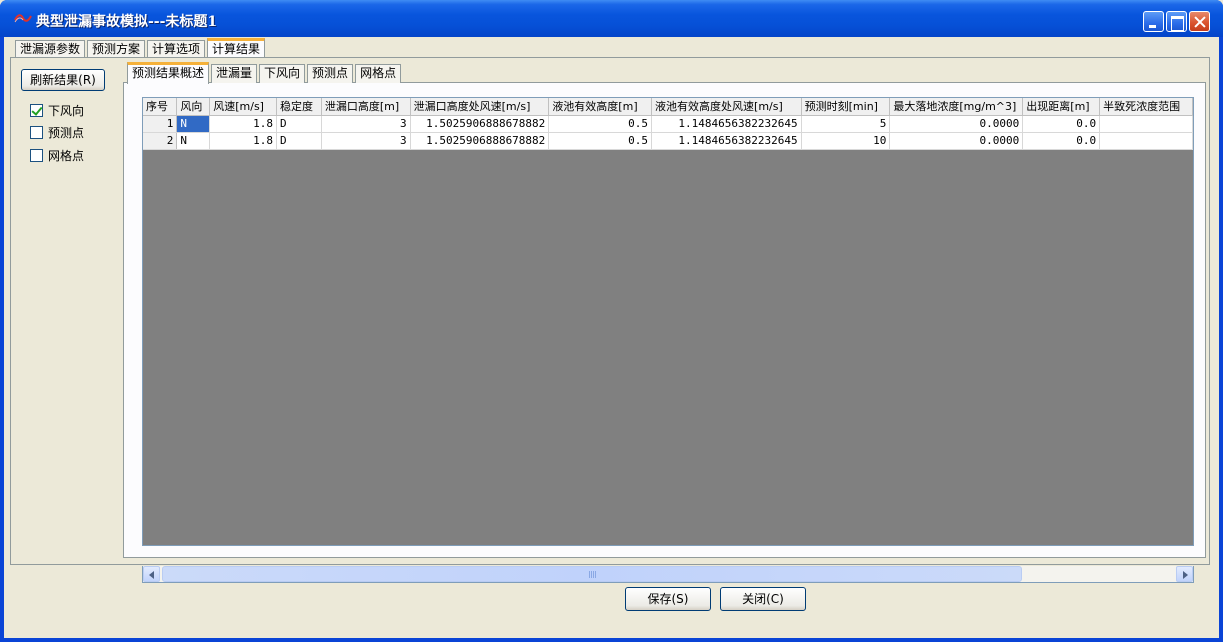 This screenshot has width=1223, height=642. Describe the element at coordinates (1176, 21) in the screenshot. I see `maximize-button` at that location.